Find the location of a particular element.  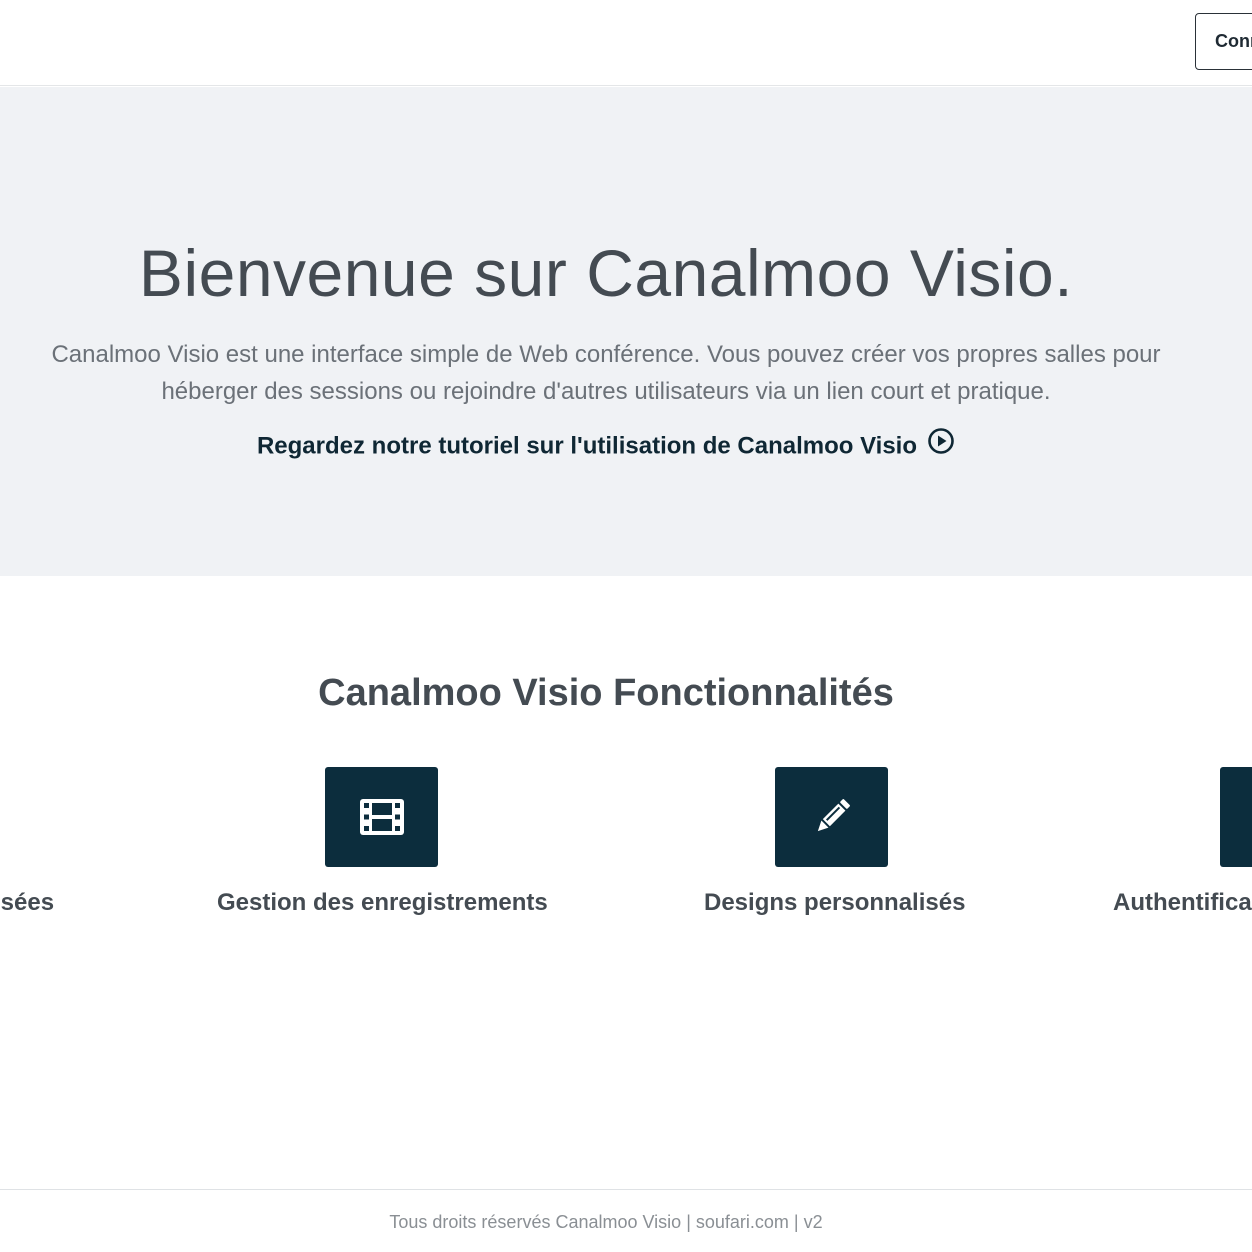

pencil-icon is located at coordinates (831, 817).